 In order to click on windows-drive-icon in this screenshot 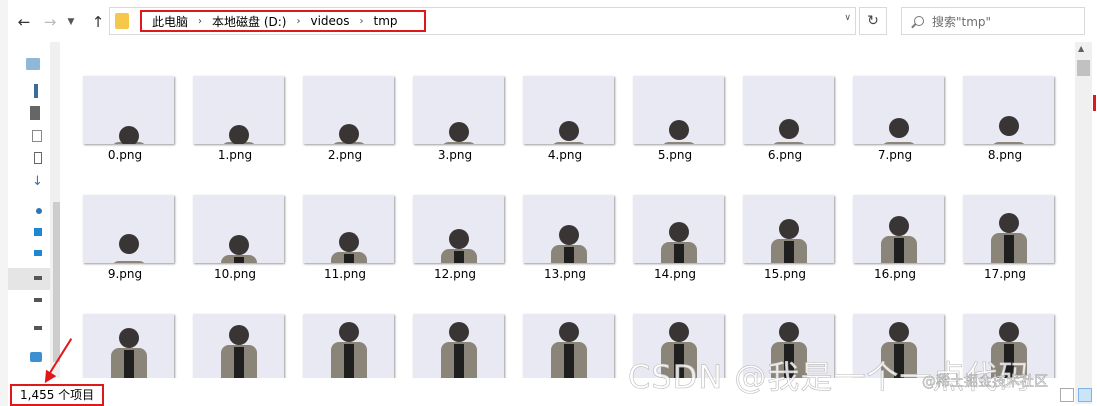, I will do `click(38, 253)`.